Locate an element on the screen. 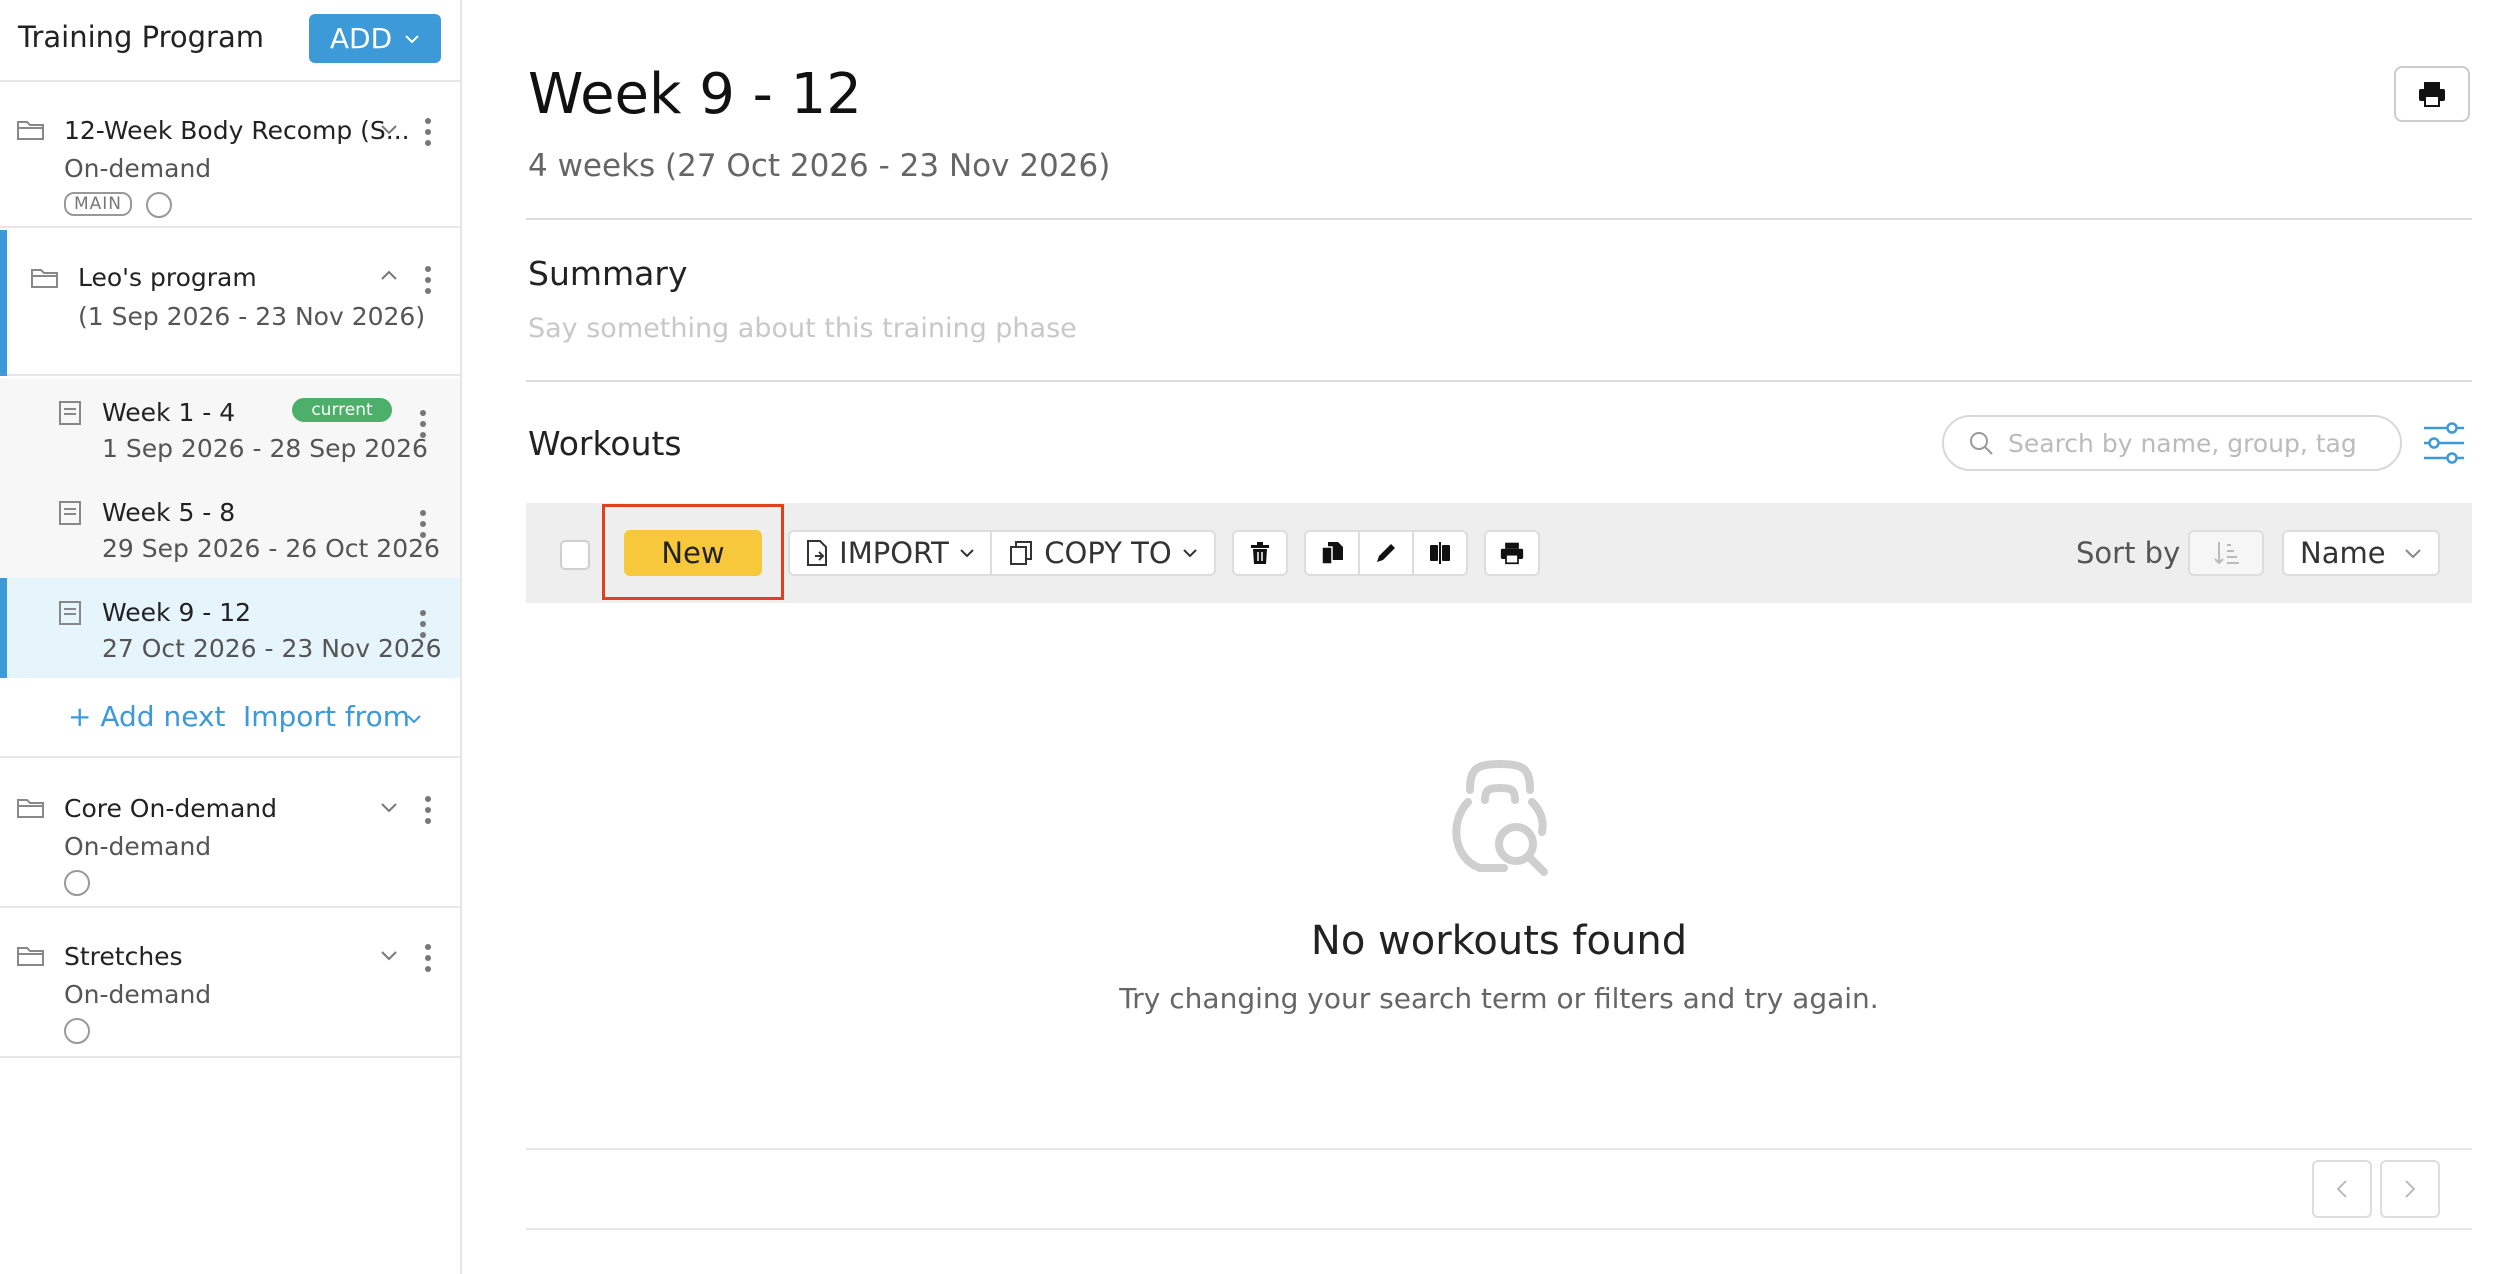  summary-label: Summary is located at coordinates (608, 273).